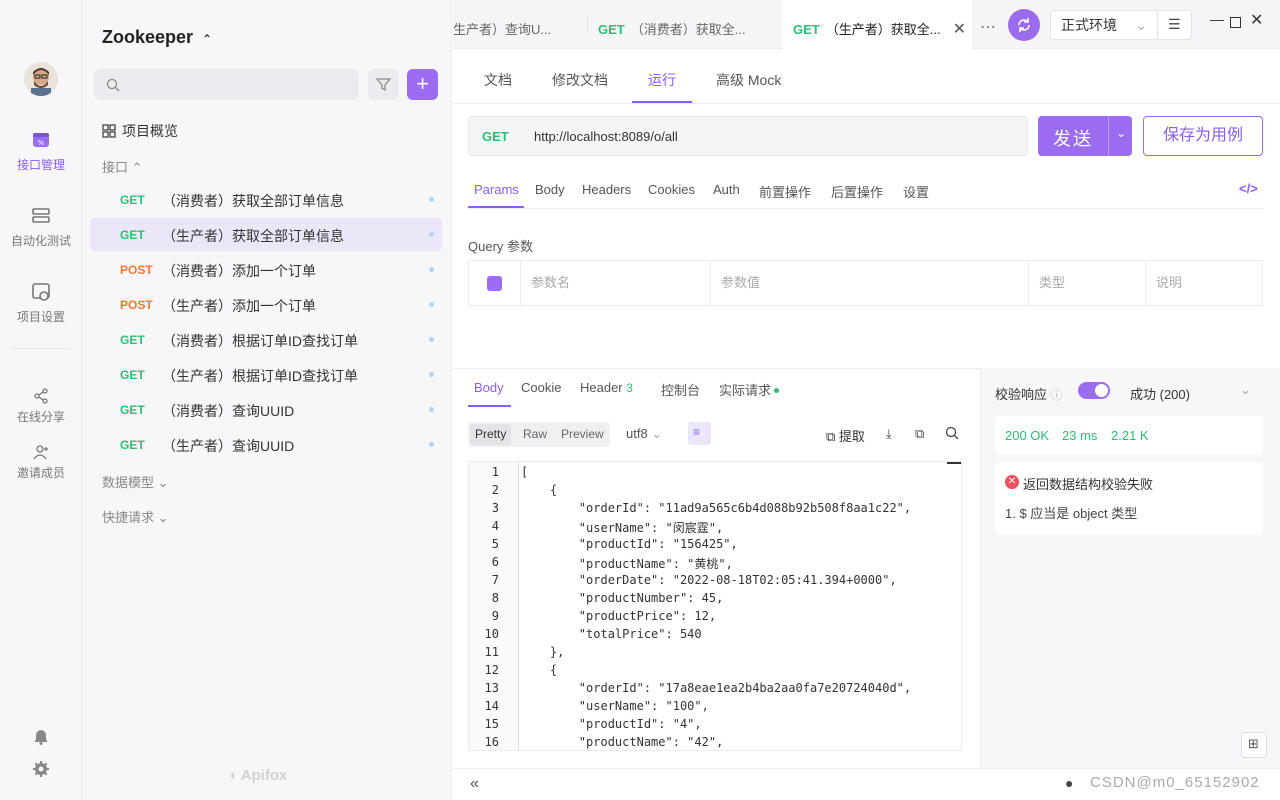 The height and width of the screenshot is (800, 1280). What do you see at coordinates (431, 339) in the screenshot?
I see `status-dot` at bounding box center [431, 339].